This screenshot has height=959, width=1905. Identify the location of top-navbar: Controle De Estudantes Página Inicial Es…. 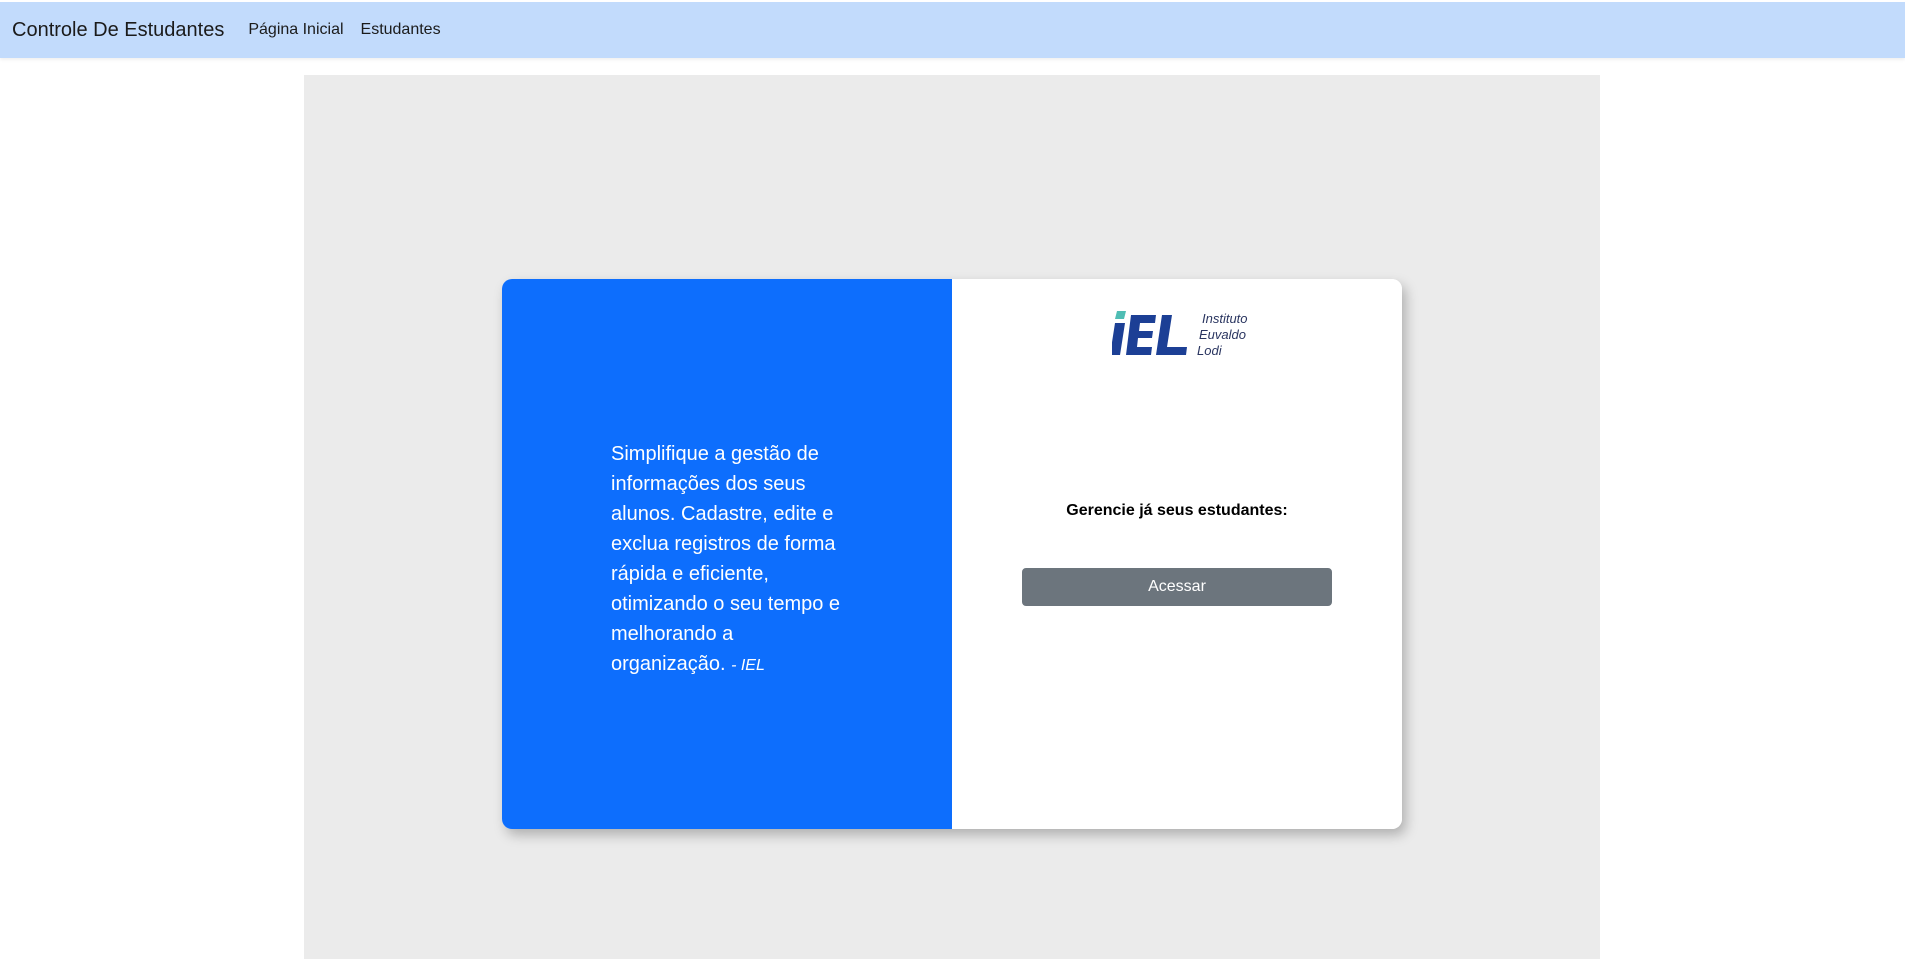
(952, 29).